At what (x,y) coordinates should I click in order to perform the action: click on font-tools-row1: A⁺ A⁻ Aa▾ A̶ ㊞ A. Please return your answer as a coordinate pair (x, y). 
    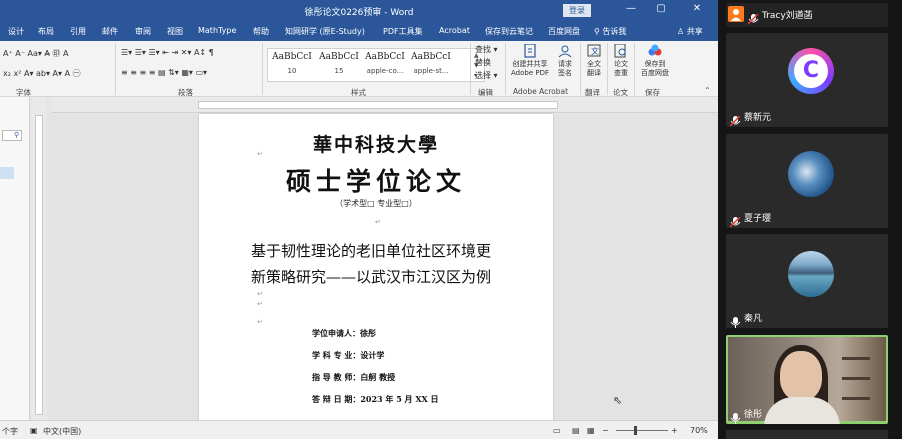
    Looking at the image, I should click on (35, 53).